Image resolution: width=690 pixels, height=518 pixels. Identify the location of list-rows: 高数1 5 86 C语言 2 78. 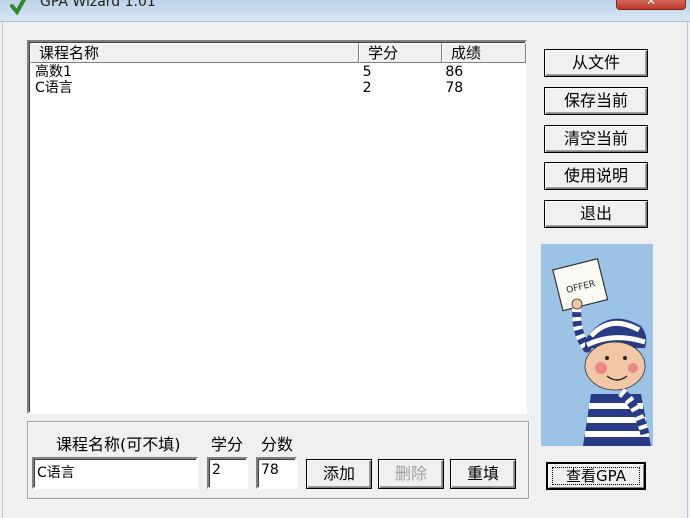
(277, 80).